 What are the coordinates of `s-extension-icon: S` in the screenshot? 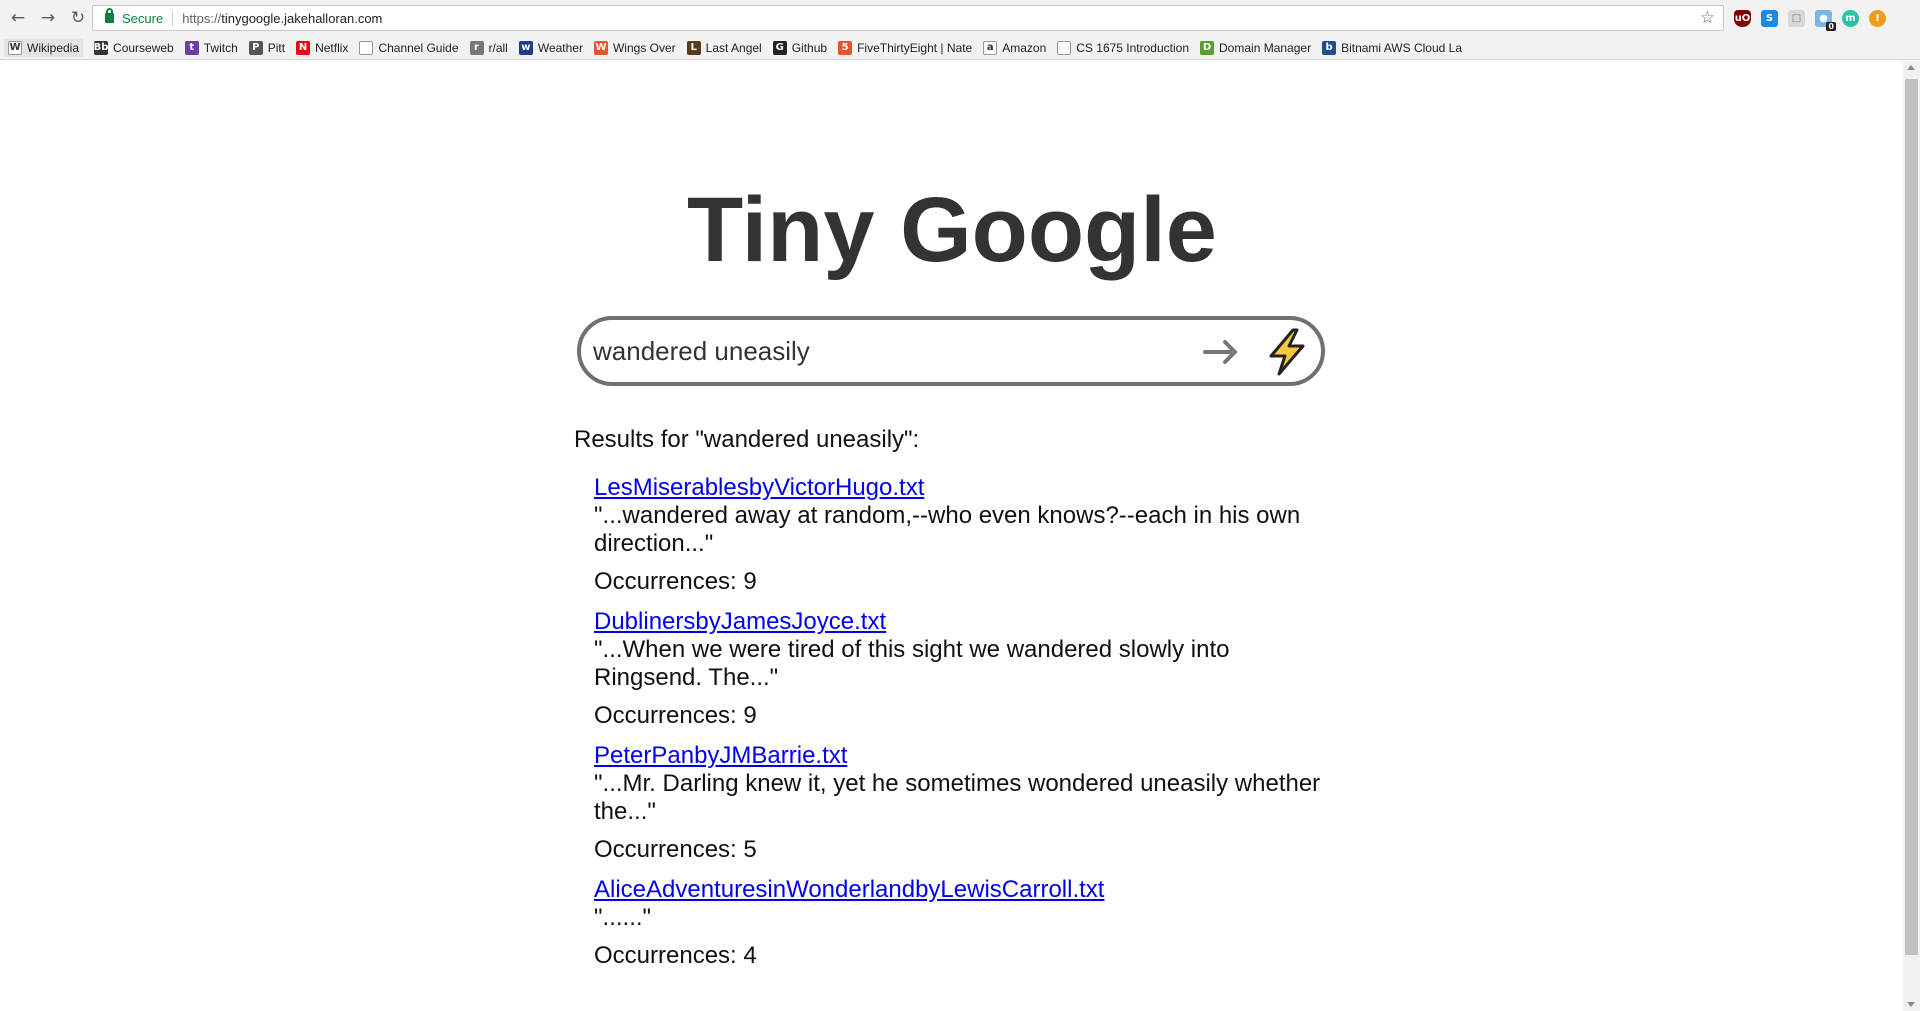 It's located at (1769, 18).